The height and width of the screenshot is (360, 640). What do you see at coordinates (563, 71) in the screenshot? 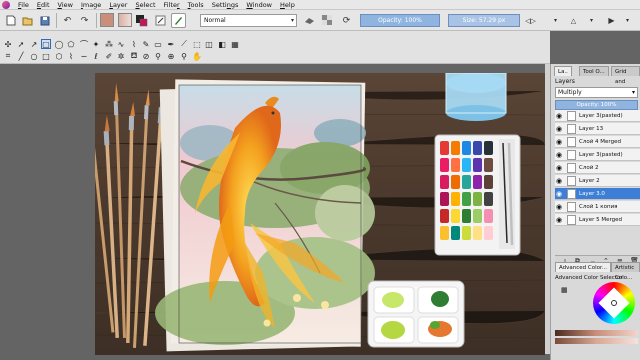
I see `tab-layers: La..` at bounding box center [563, 71].